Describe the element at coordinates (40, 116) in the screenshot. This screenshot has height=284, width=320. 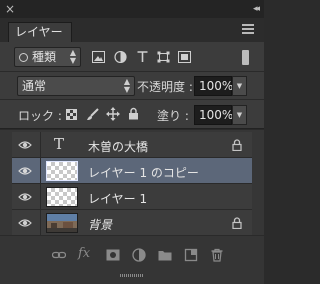
I see `lock-label: ロック :` at that location.